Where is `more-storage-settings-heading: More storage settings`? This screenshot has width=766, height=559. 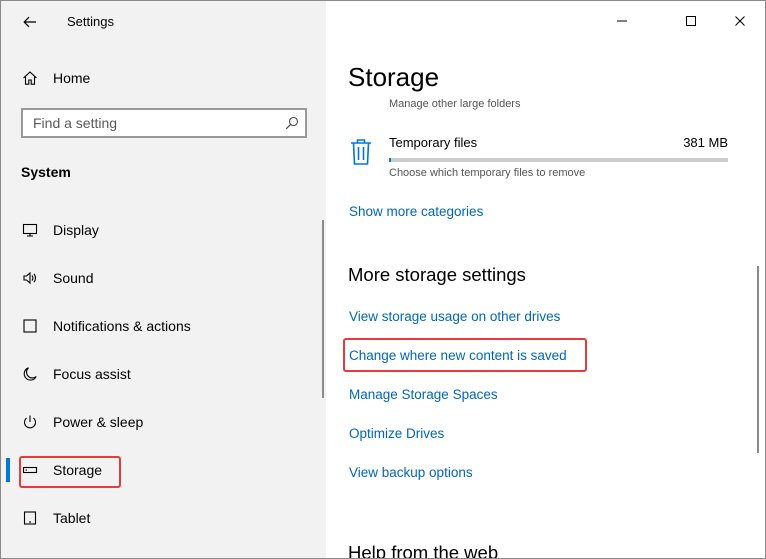 more-storage-settings-heading: More storage settings is located at coordinates (437, 274).